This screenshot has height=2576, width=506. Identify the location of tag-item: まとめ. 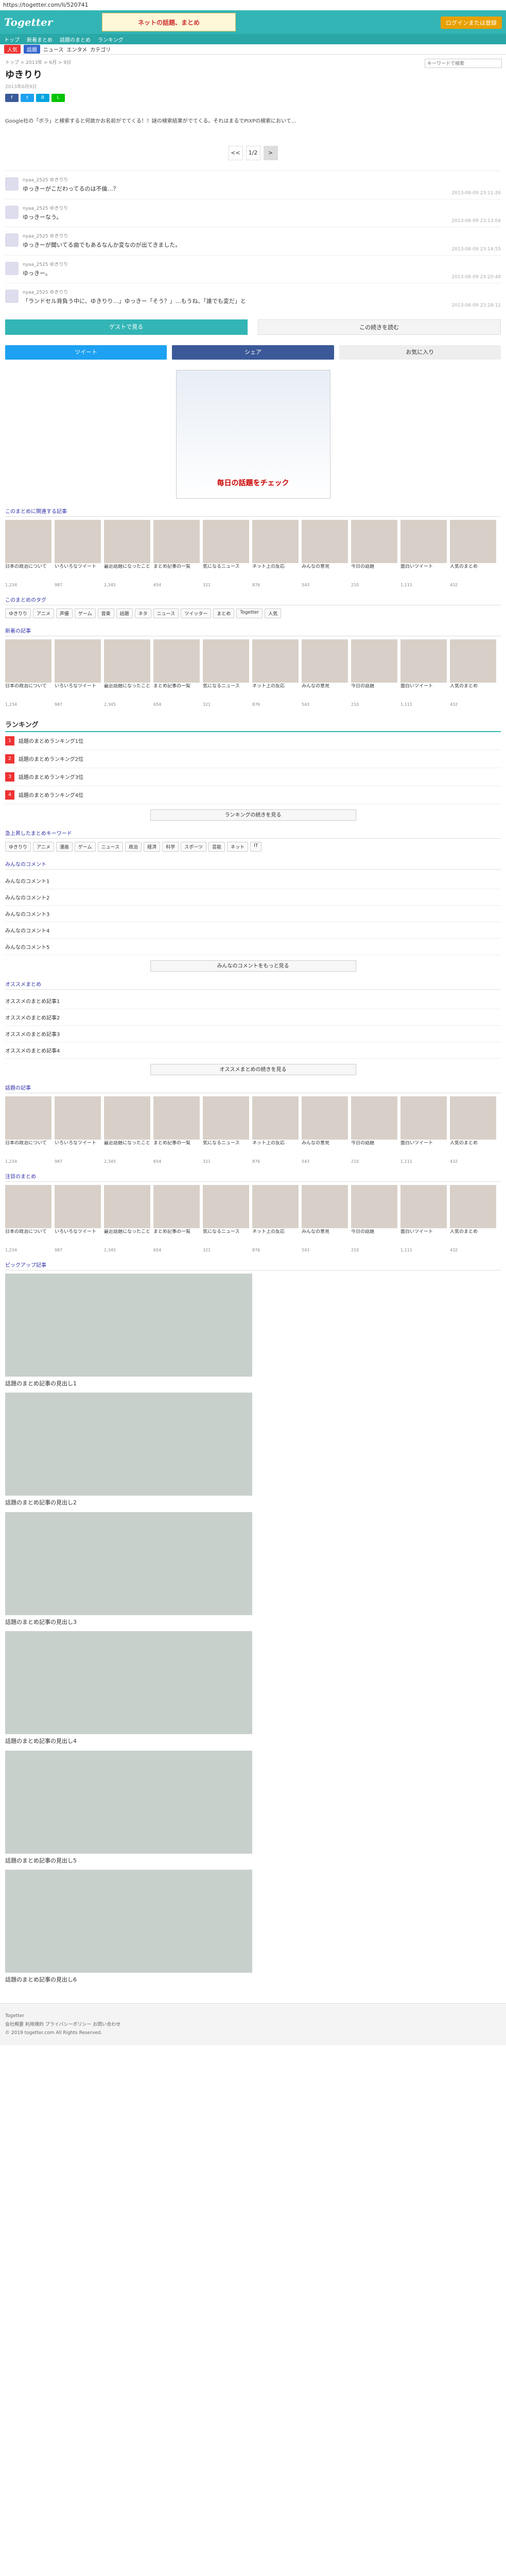
(224, 613).